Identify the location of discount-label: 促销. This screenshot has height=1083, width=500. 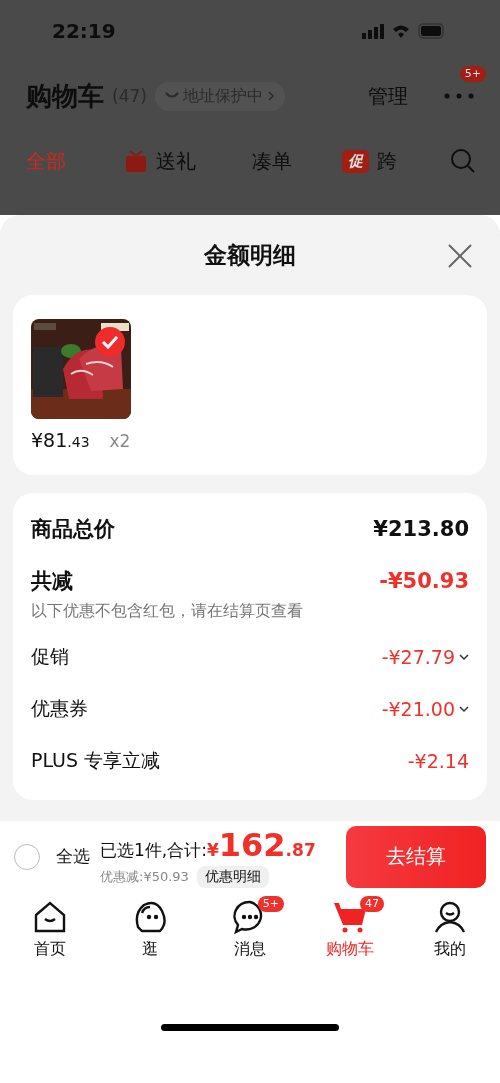
(50, 656).